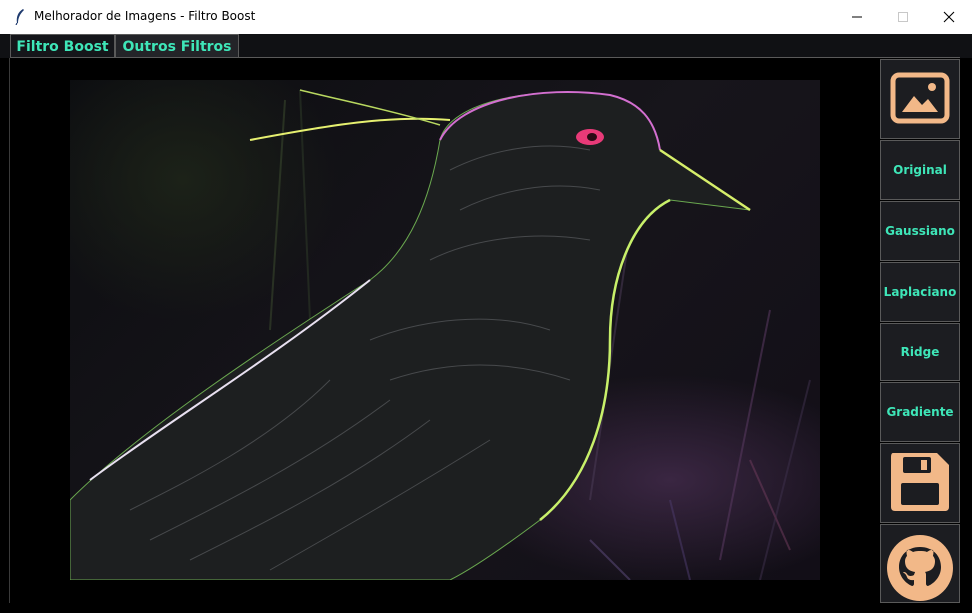 This screenshot has width=972, height=613. I want to click on image-icon, so click(920, 99).